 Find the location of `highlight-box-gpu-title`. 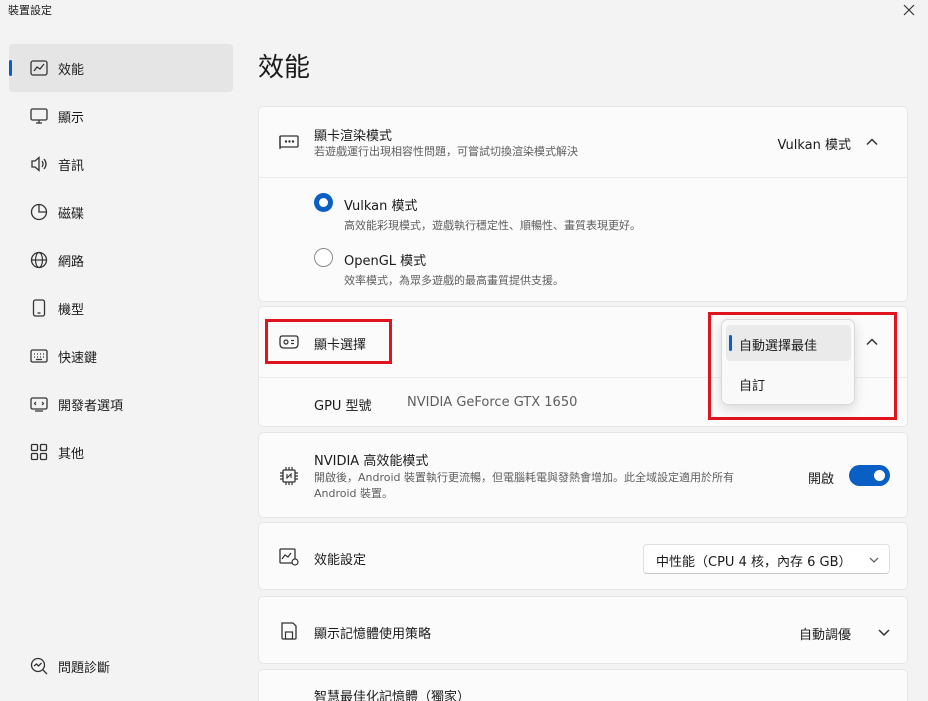

highlight-box-gpu-title is located at coordinates (328, 341).